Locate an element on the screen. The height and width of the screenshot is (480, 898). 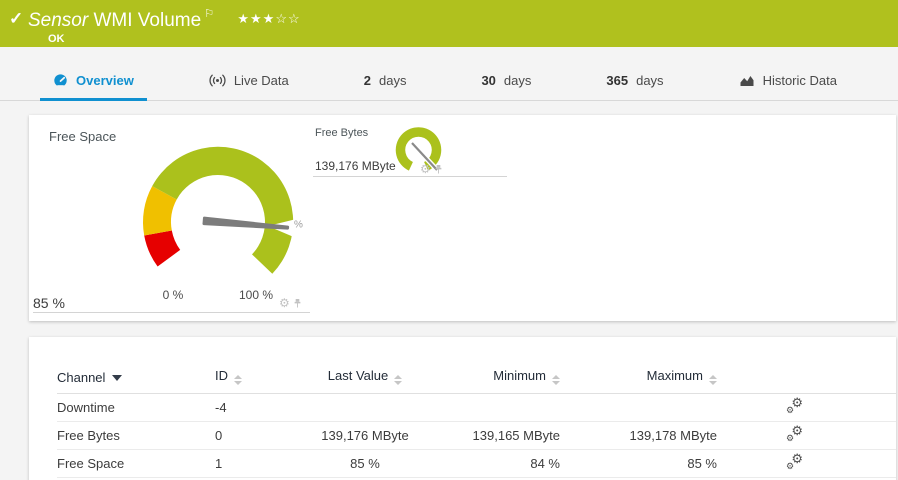
sorted-desc-icon is located at coordinates (117, 378).